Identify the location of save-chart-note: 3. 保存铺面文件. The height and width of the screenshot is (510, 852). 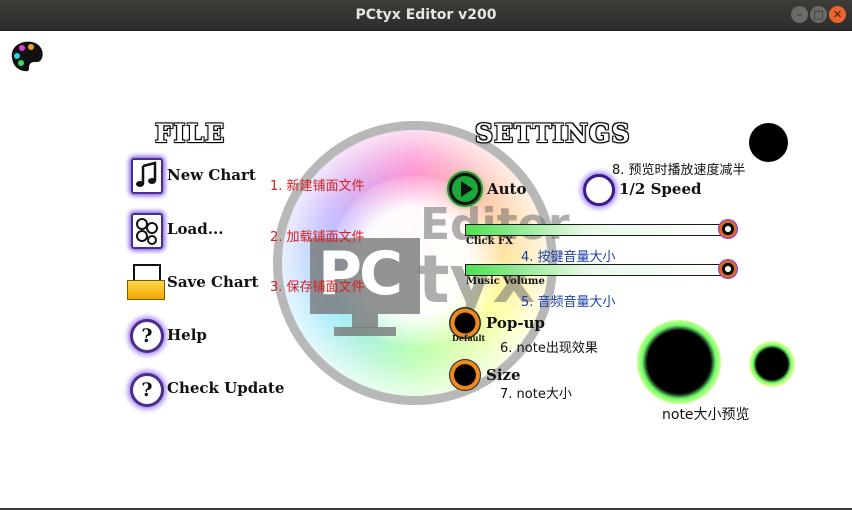
(317, 287).